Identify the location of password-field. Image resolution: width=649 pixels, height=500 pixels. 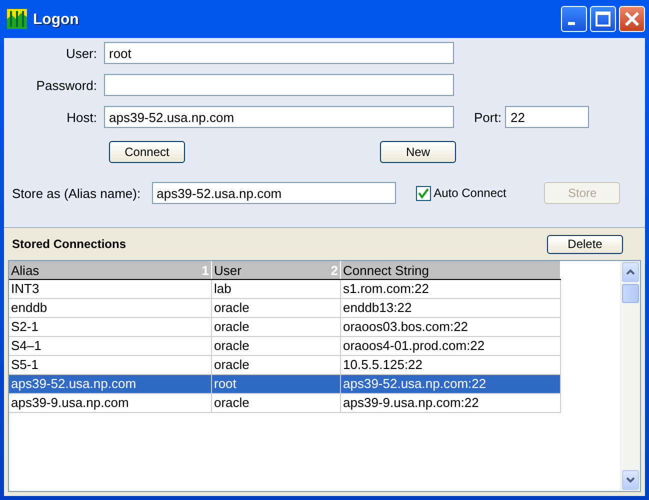
(279, 85).